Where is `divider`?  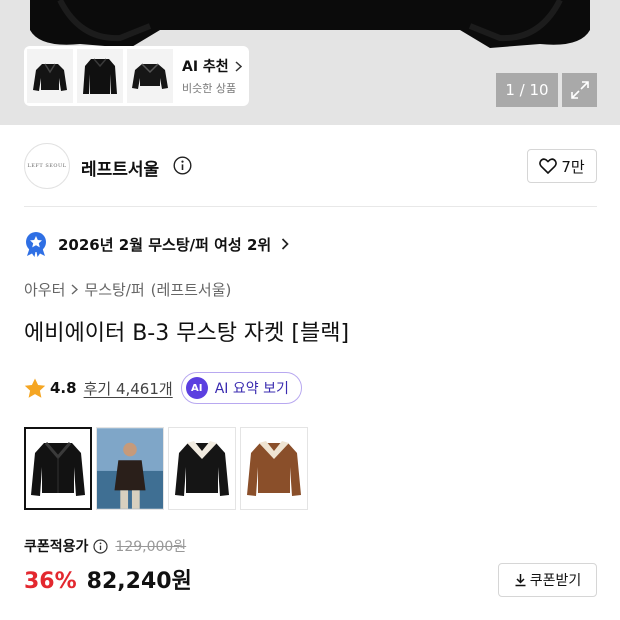 divider is located at coordinates (310, 206).